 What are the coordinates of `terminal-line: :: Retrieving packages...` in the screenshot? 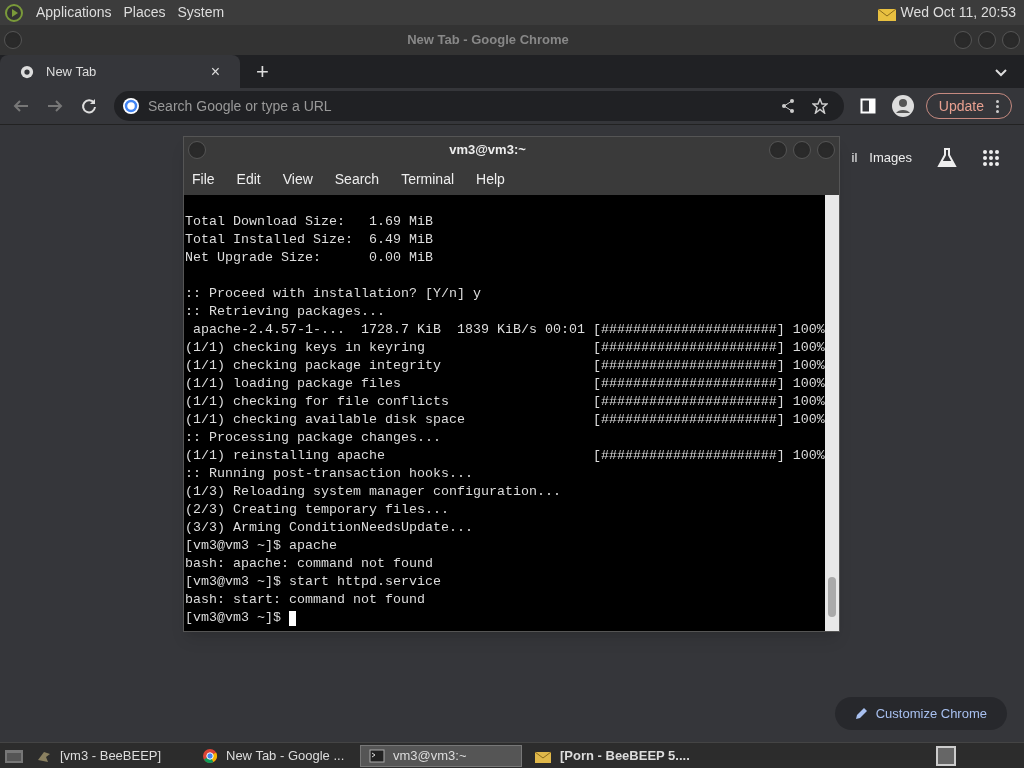 It's located at (285, 312).